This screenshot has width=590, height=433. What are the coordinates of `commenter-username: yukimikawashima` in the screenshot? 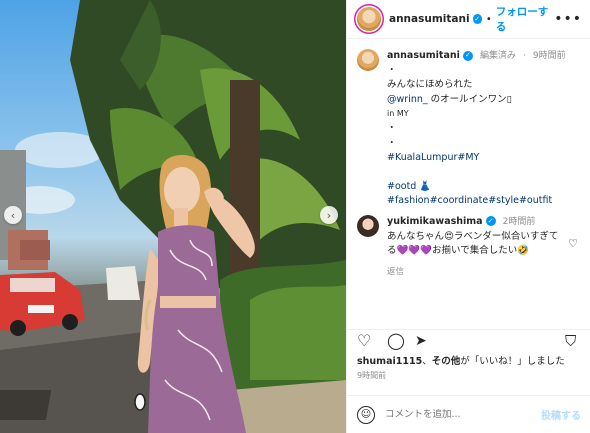 It's located at (435, 221).